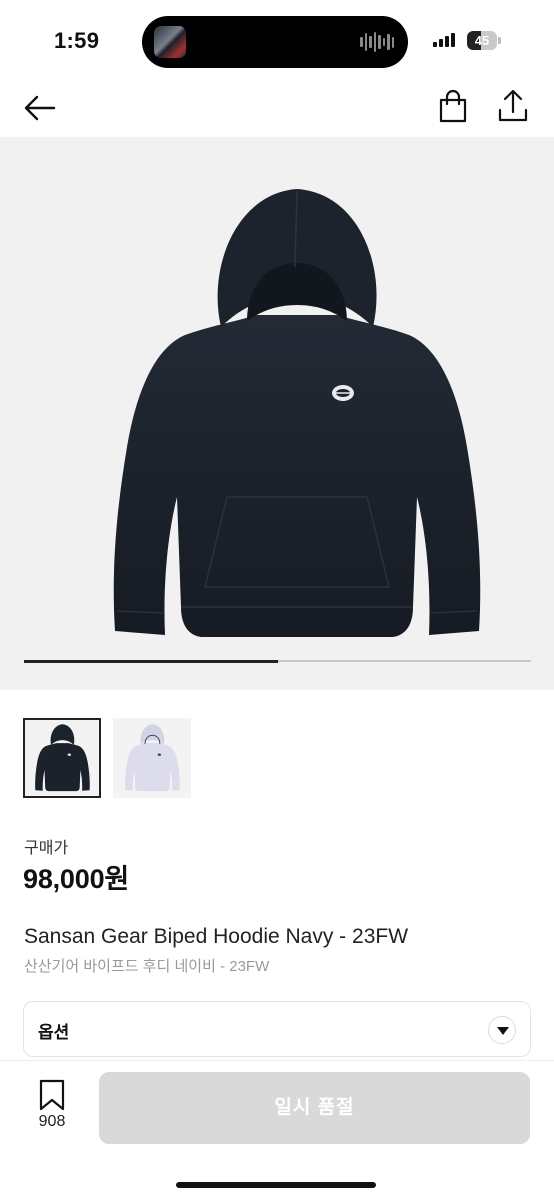 The height and width of the screenshot is (1200, 554). Describe the element at coordinates (170, 42) in the screenshot. I see `now-playing-artwork` at that location.